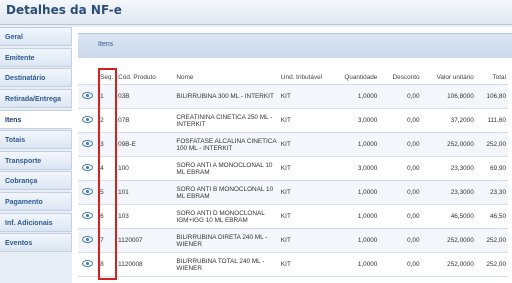 This screenshot has width=512, height=283. Describe the element at coordinates (36, 57) in the screenshot. I see `sidebar-item-emitente: Emitente` at that location.